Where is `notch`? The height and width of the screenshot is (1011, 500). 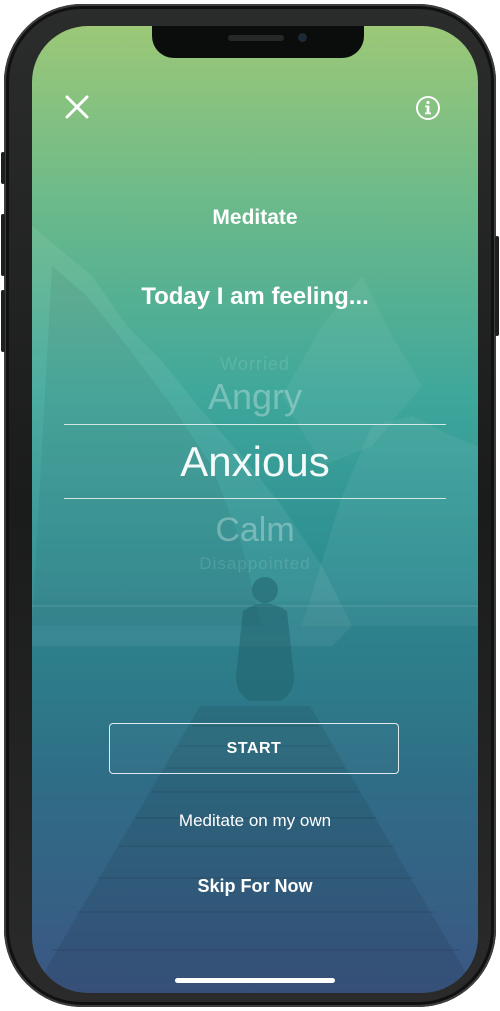
notch is located at coordinates (258, 42).